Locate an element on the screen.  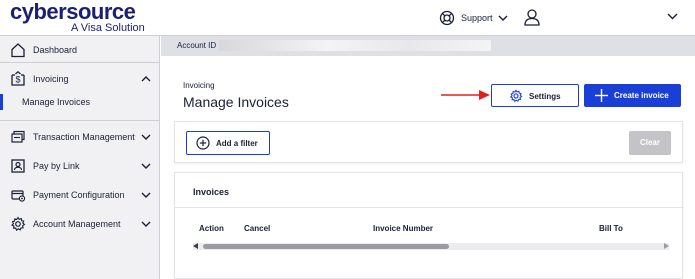
sidebar-item-payment-configuration: Payment Configuration is located at coordinates (80, 195).